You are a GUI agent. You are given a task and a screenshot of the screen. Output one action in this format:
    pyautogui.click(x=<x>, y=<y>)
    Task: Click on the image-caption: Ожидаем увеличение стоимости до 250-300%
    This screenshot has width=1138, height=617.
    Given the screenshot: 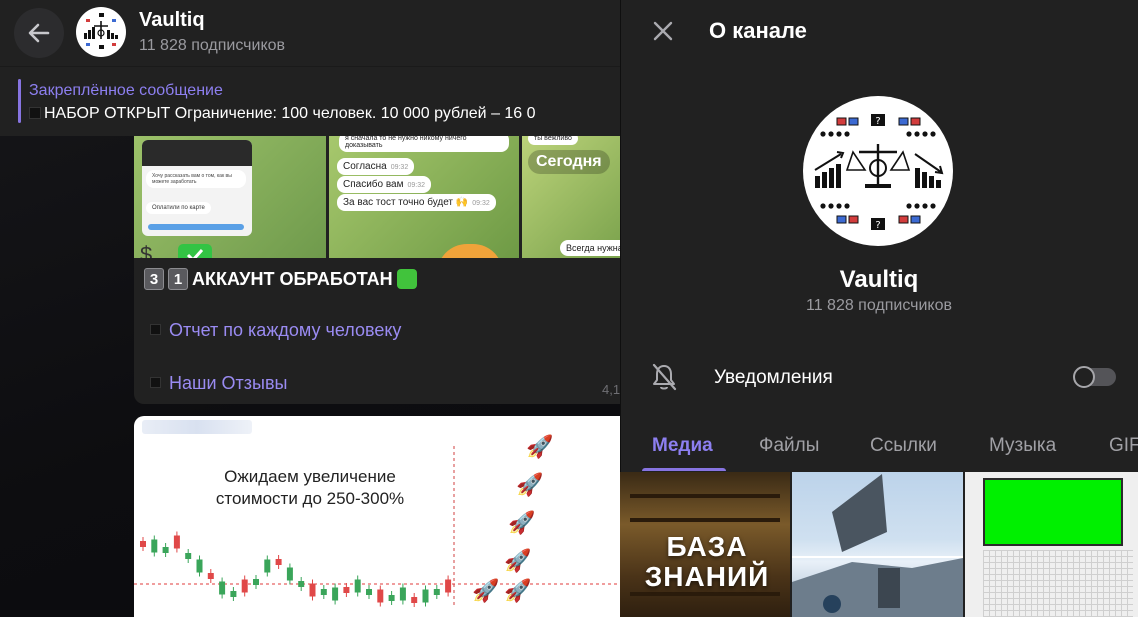 What is the action you would take?
    pyautogui.click(x=310, y=488)
    